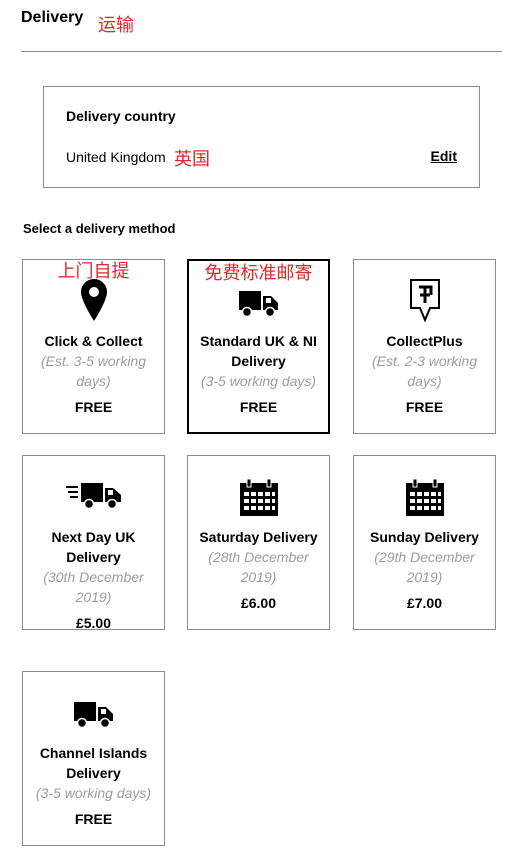 This screenshot has height=856, width=524. I want to click on delivery-option-collectplus: CollectPlus (Est. 2-3 working days) FREE, so click(424, 346).